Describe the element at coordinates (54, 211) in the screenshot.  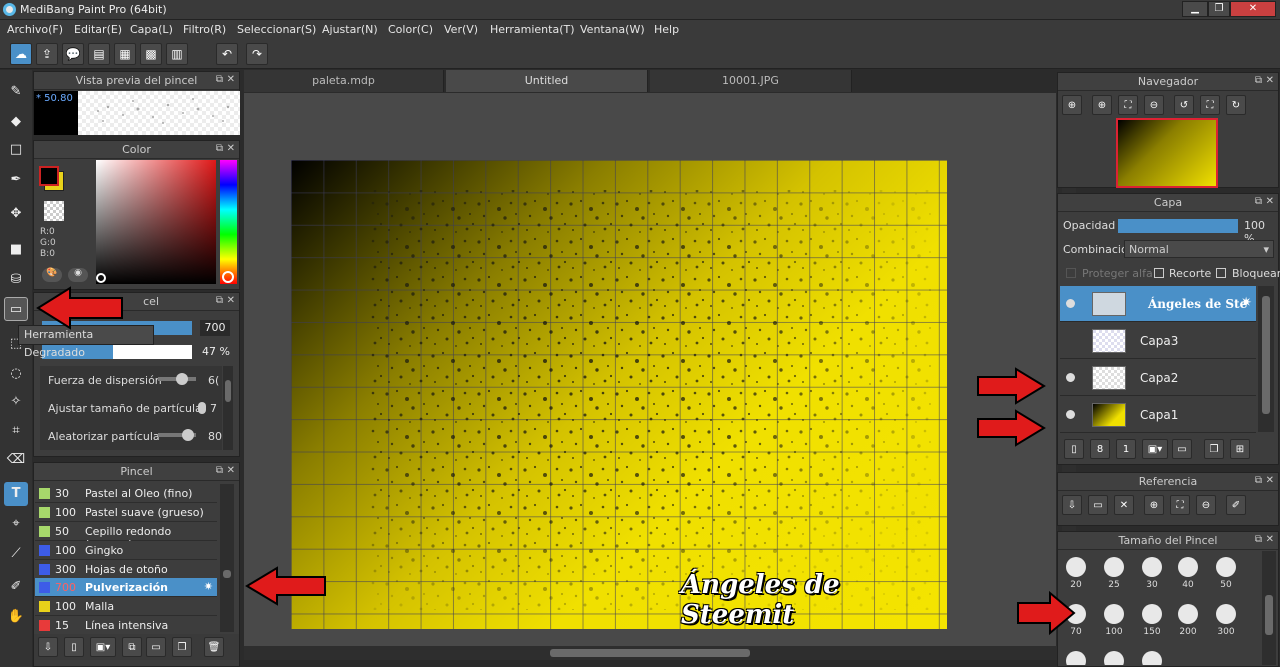
I see `transparent-swatch` at that location.